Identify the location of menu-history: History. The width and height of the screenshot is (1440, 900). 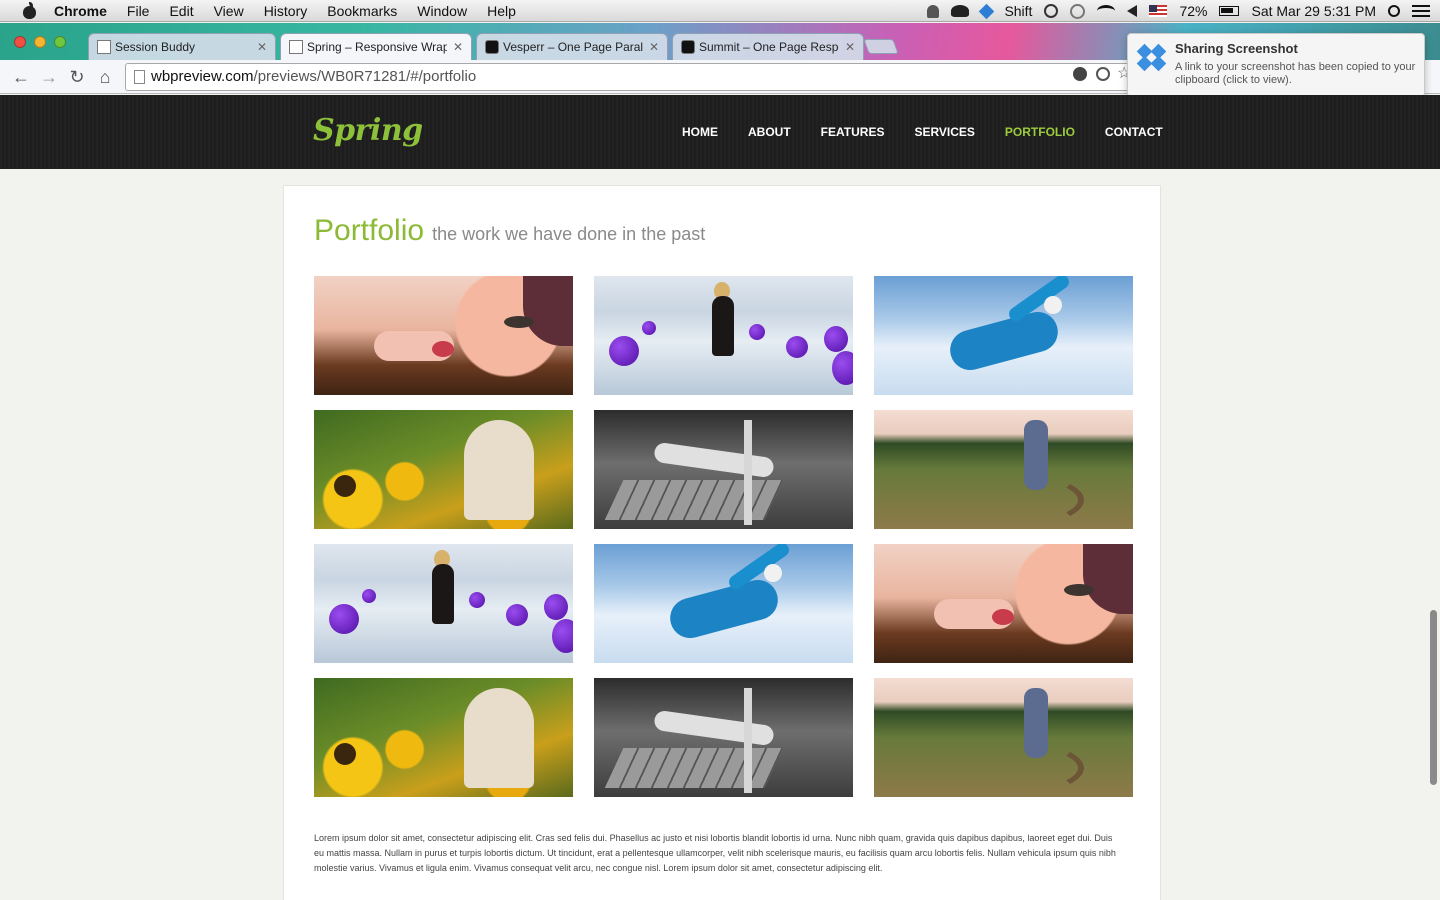
(286, 11).